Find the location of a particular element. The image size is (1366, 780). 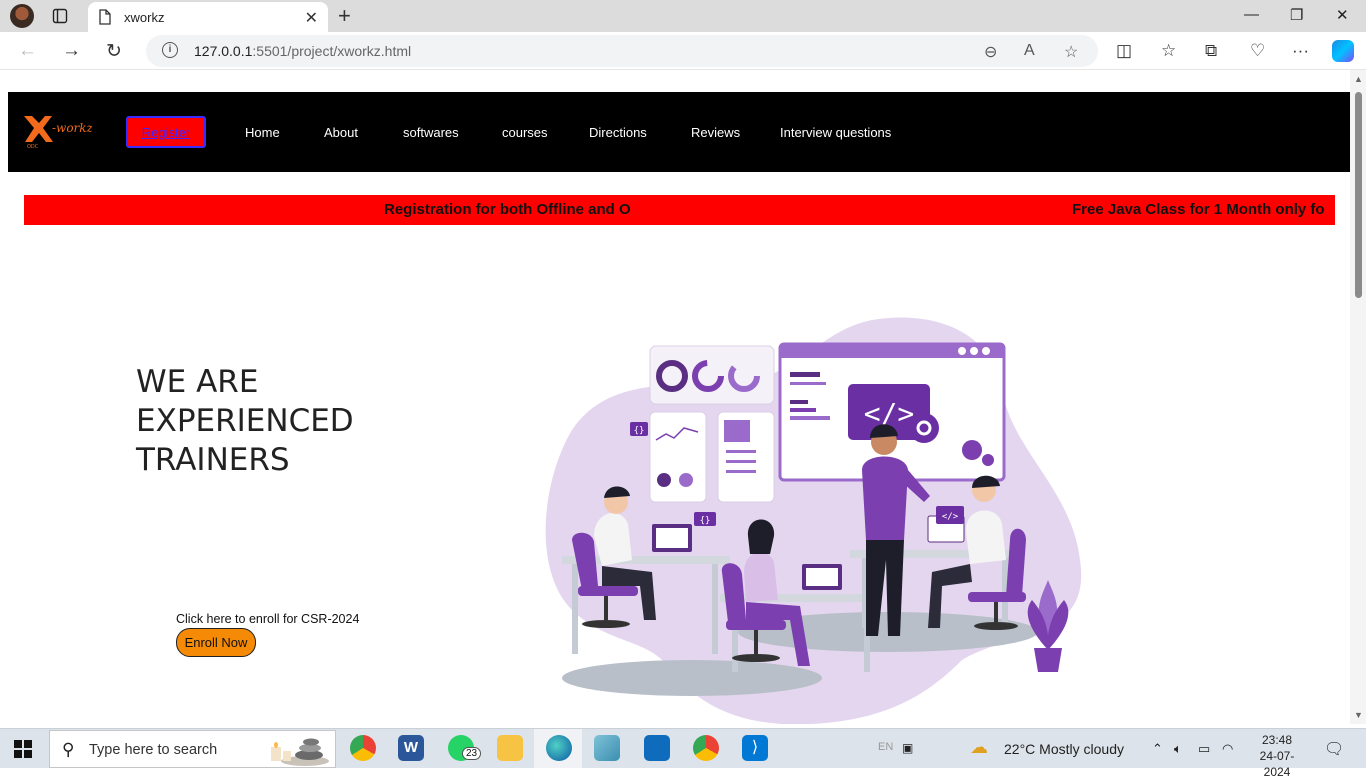

chrome-icon is located at coordinates (363, 748).